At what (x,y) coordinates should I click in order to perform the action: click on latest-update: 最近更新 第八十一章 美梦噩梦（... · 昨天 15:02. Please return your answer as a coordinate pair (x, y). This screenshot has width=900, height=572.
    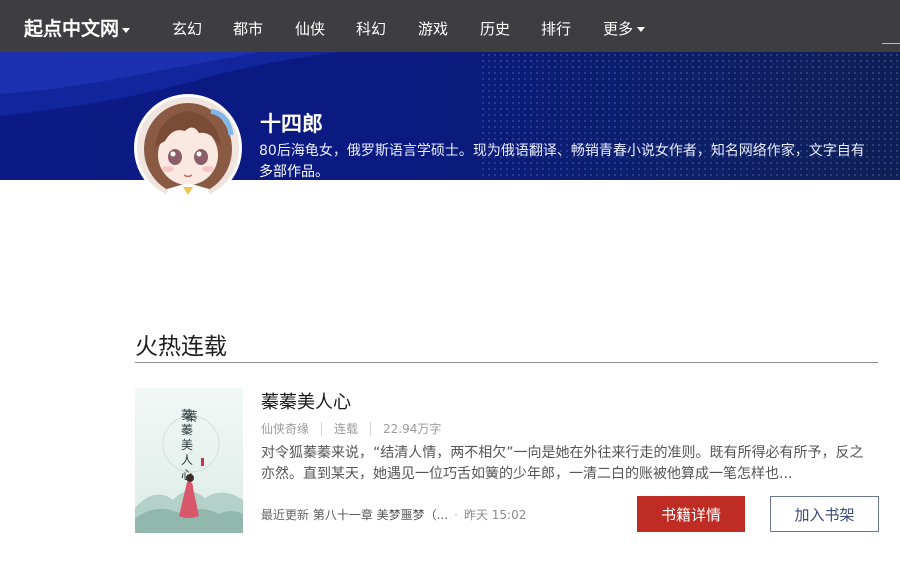
    Looking at the image, I should click on (393, 514).